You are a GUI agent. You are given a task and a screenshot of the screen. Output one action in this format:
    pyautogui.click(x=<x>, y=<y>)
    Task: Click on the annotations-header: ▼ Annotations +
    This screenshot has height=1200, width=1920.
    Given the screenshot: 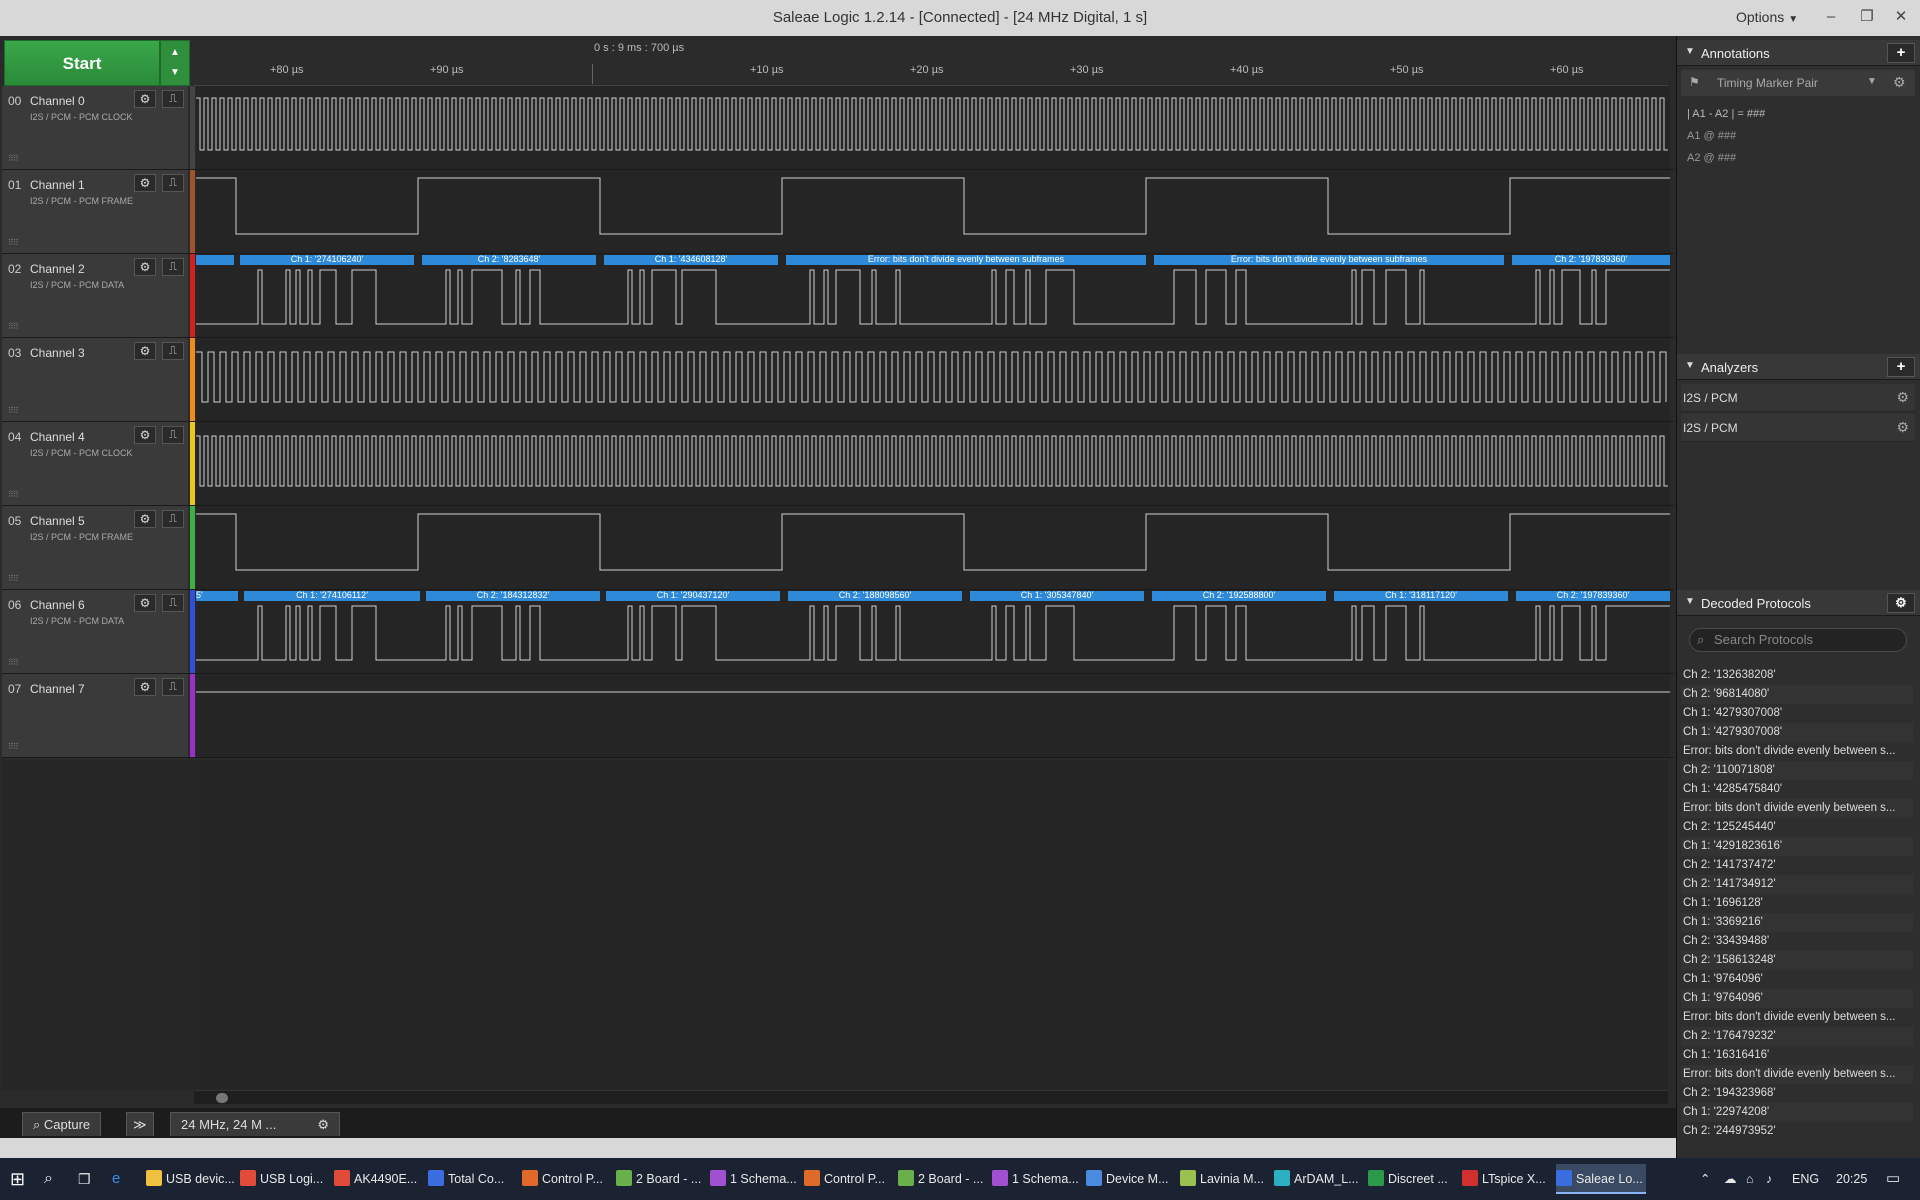 What is the action you would take?
    pyautogui.click(x=1798, y=53)
    